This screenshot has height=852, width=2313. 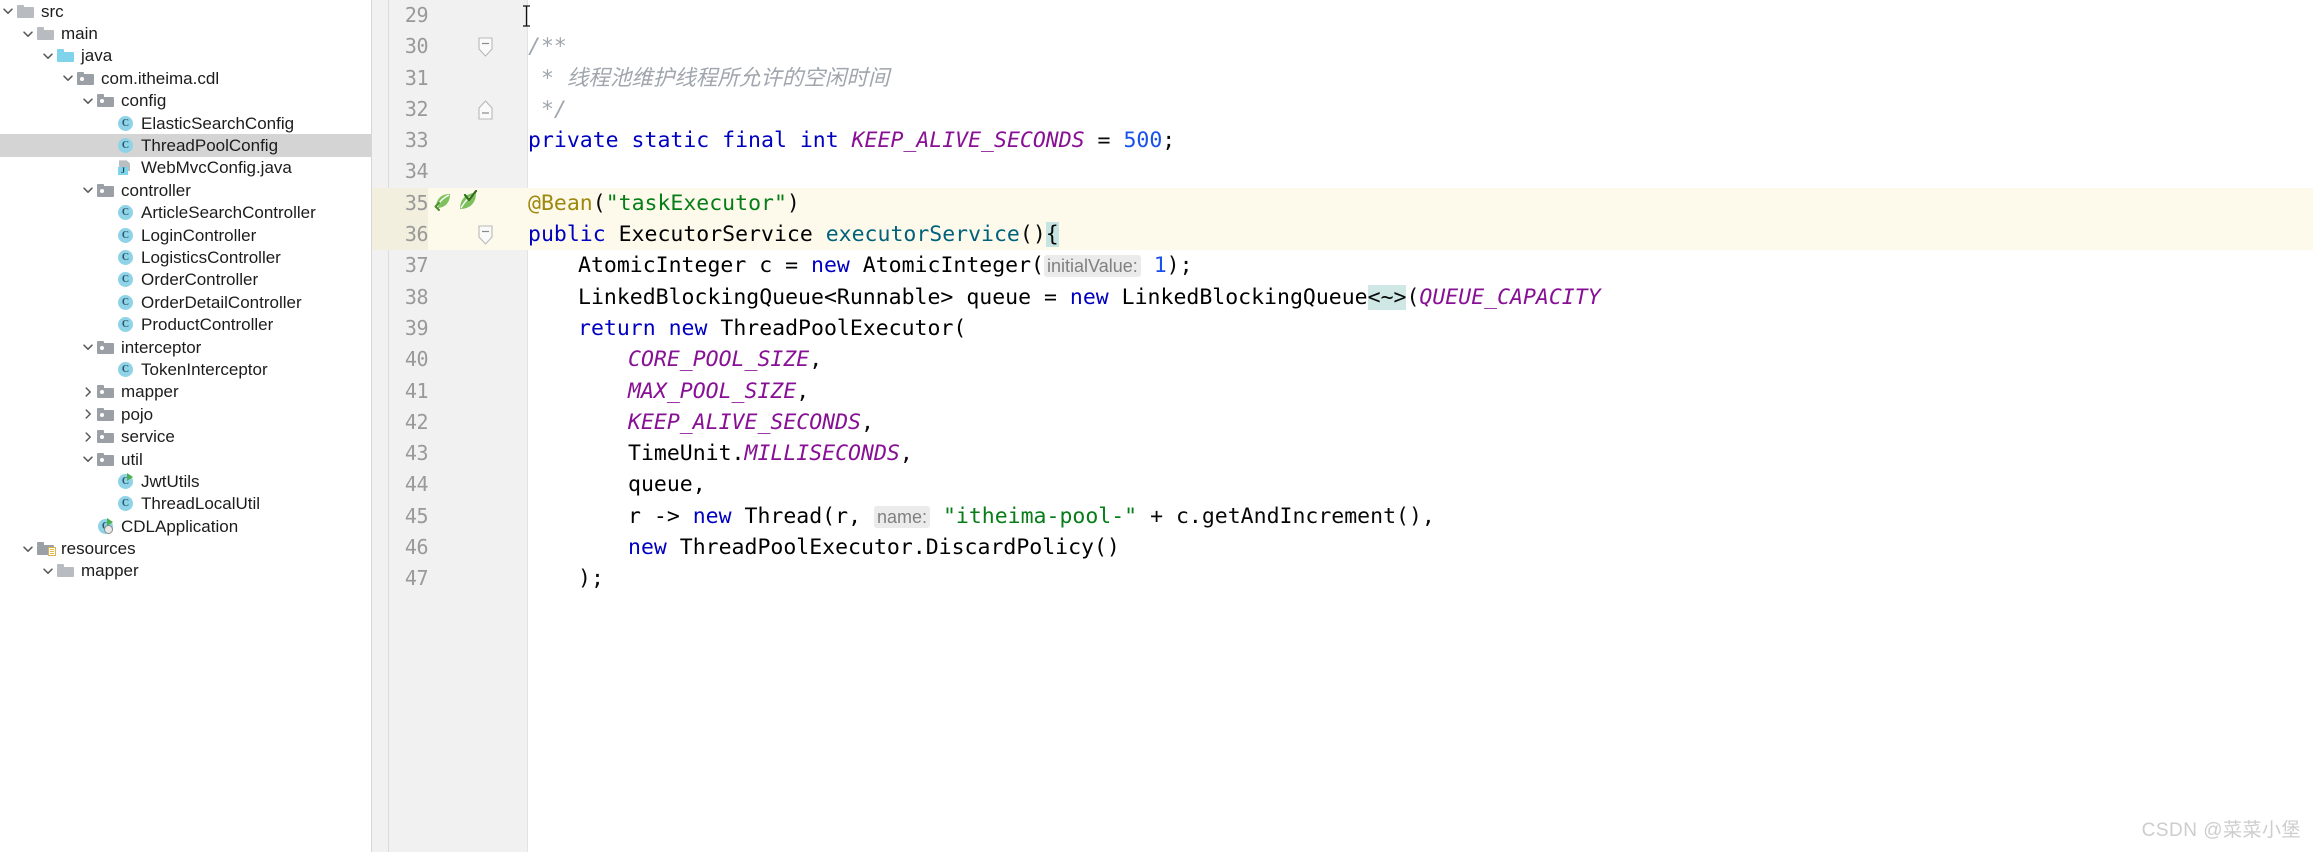 What do you see at coordinates (148, 437) in the screenshot?
I see `tree-item-label: service` at bounding box center [148, 437].